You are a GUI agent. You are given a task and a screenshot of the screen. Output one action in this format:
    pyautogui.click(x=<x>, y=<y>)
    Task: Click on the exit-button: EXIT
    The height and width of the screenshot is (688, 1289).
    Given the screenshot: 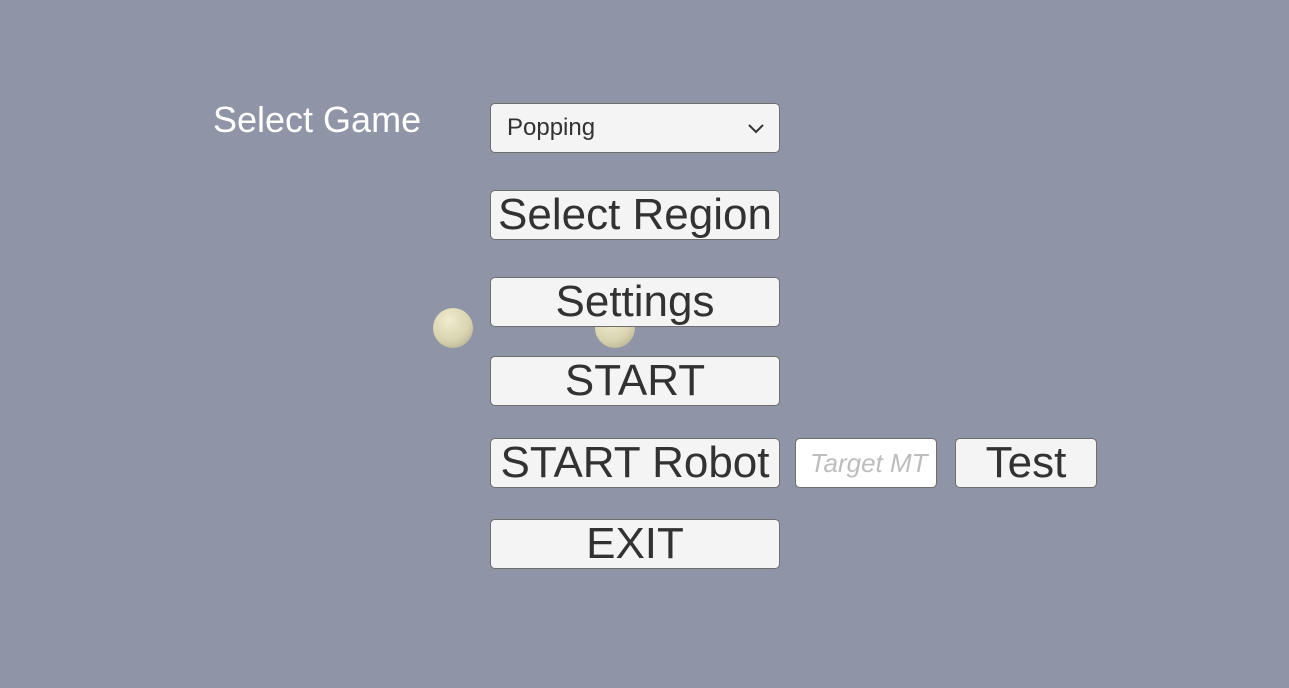 What is the action you would take?
    pyautogui.click(x=635, y=544)
    